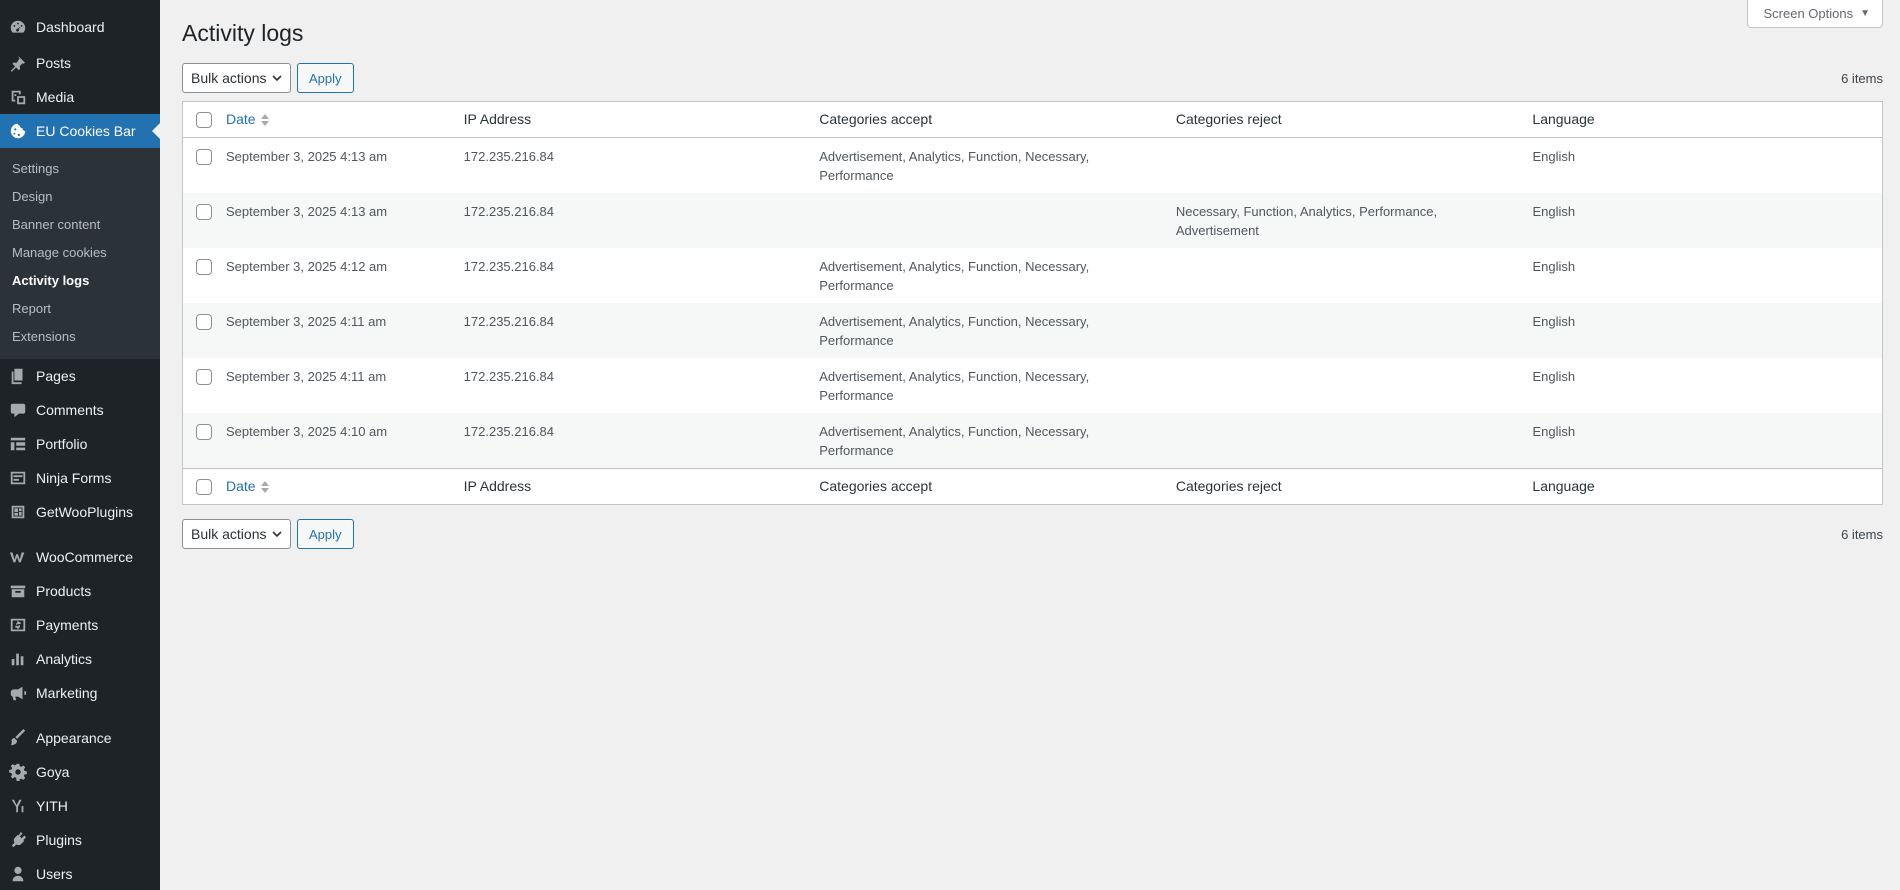  I want to click on comments-icon, so click(18, 410).